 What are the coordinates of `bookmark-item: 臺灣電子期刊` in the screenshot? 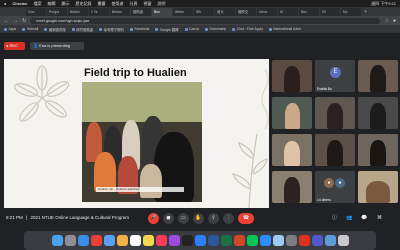 It's located at (111, 29).